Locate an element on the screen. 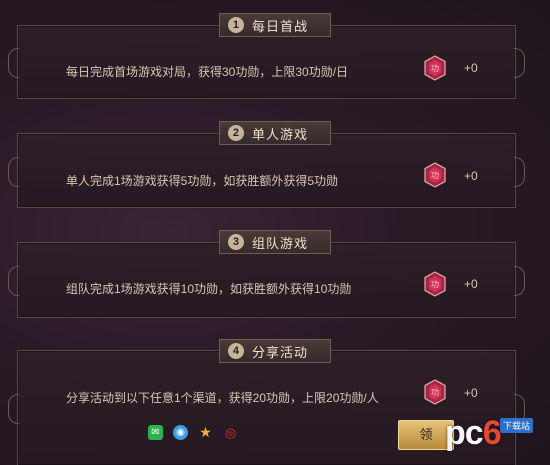 This screenshot has width=550, height=465. tab-solo: 2 单人游戏 is located at coordinates (275, 133).